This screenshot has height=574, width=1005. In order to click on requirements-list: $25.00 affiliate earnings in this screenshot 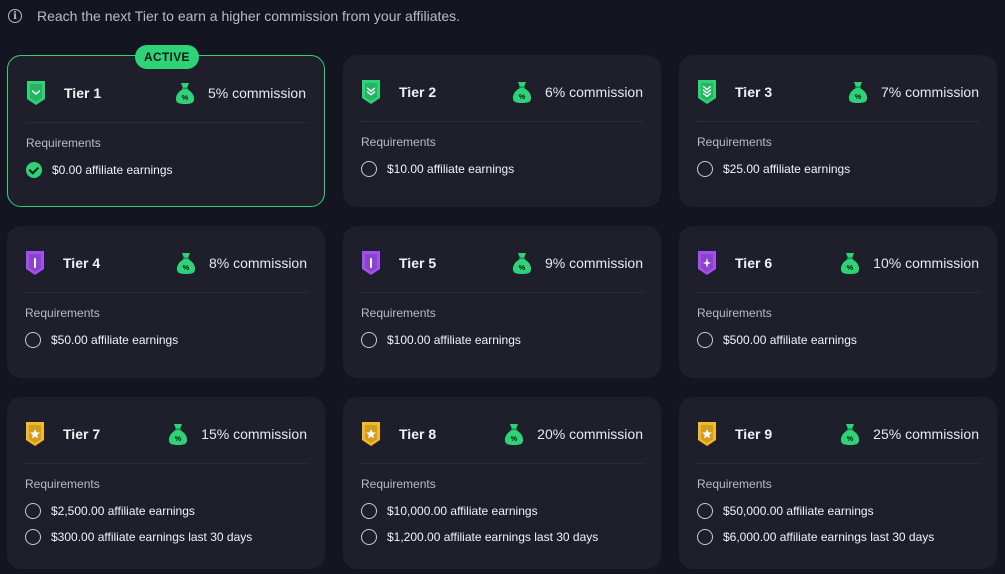, I will do `click(773, 172)`.